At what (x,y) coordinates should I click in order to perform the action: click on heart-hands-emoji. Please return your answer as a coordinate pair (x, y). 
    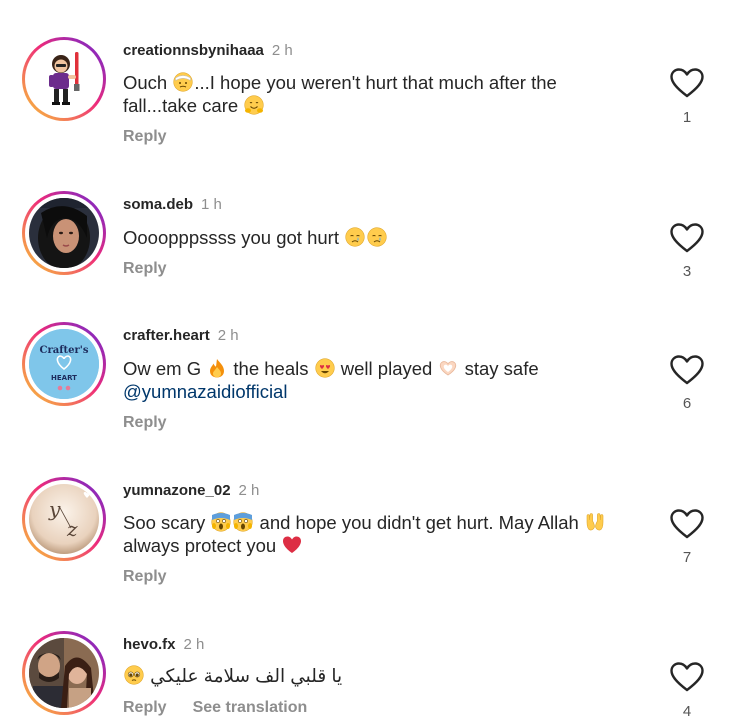
    Looking at the image, I should click on (448, 368).